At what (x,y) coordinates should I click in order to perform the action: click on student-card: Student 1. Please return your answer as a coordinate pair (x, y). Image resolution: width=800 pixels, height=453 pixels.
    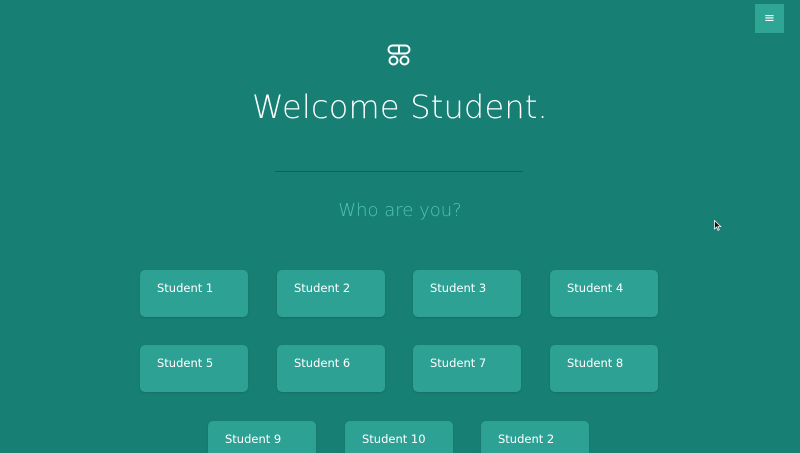
    Looking at the image, I should click on (194, 293).